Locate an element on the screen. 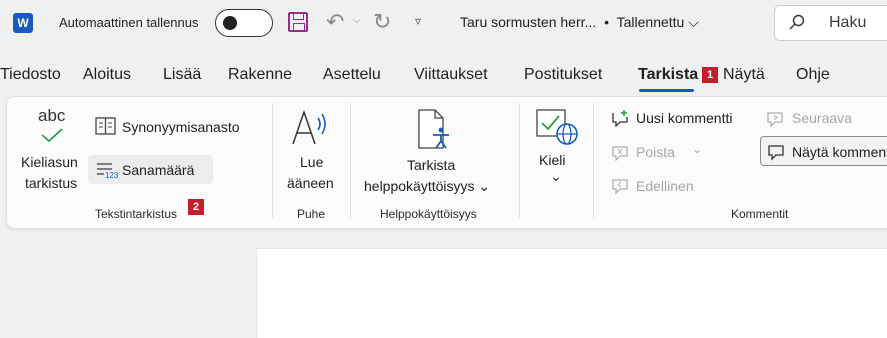 The width and height of the screenshot is (887, 338). read-aloud-icon is located at coordinates (309, 127).